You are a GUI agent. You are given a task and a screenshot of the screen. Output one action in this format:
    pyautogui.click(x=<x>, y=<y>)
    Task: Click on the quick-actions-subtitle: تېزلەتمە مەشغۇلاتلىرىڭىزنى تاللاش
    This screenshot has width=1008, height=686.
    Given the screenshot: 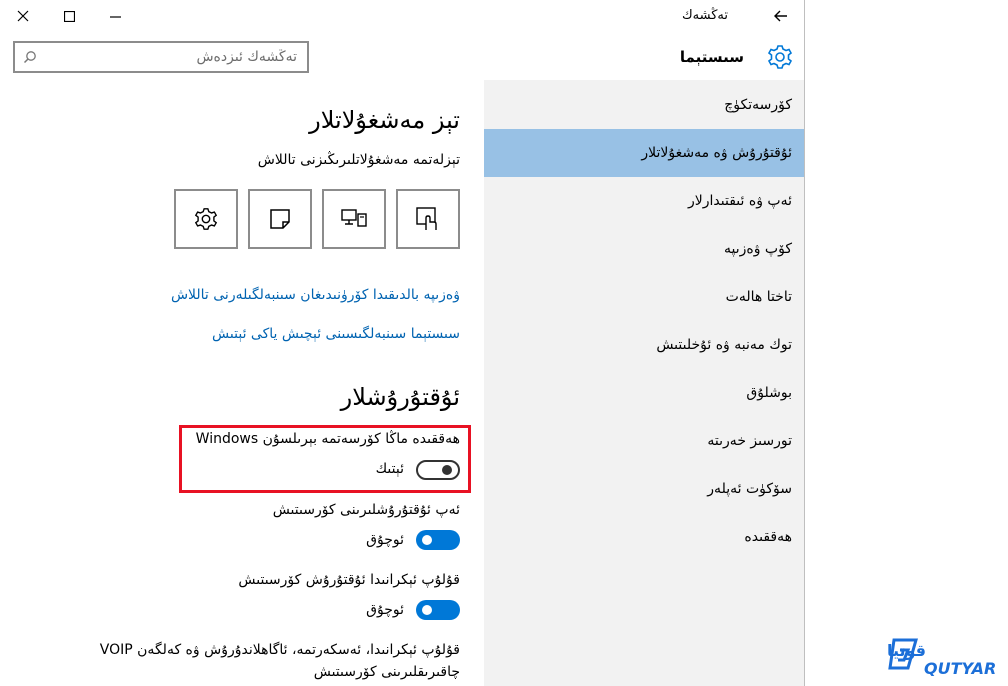 What is the action you would take?
    pyautogui.click(x=358, y=160)
    